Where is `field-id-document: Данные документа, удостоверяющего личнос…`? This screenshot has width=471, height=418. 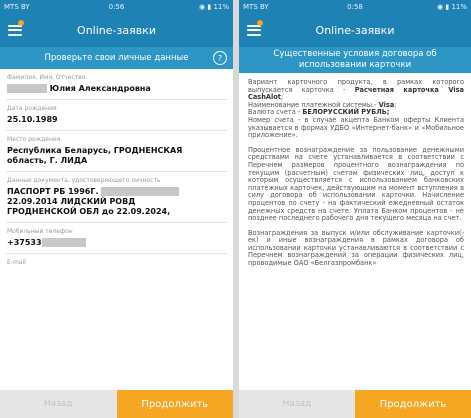
field-id-document: Данные документа, удостоверяющего личнос… is located at coordinates (116, 197).